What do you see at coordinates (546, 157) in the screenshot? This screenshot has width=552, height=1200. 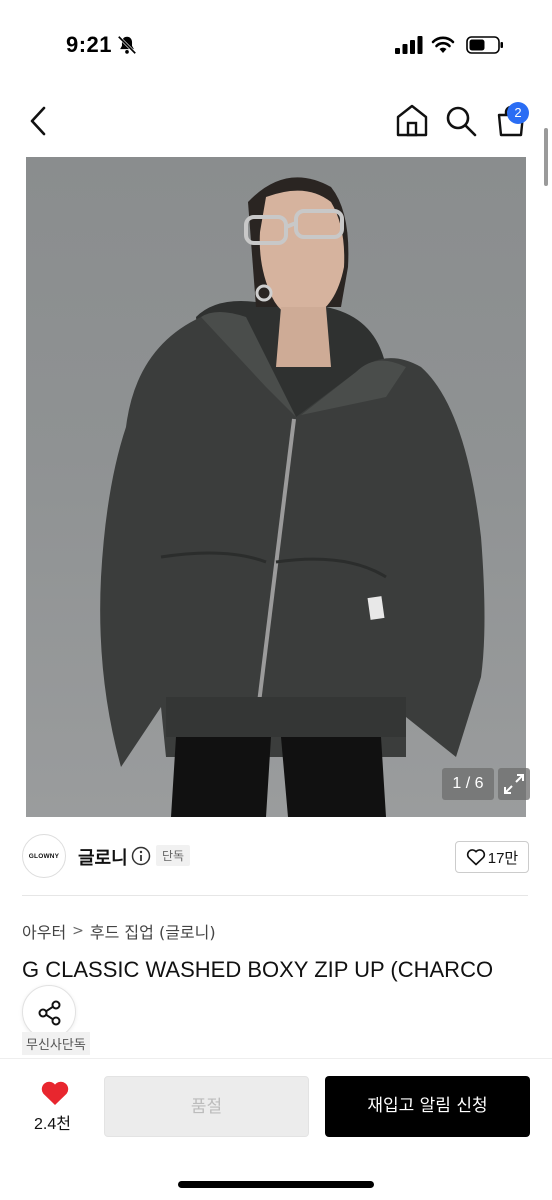 I see `scrollbar` at bounding box center [546, 157].